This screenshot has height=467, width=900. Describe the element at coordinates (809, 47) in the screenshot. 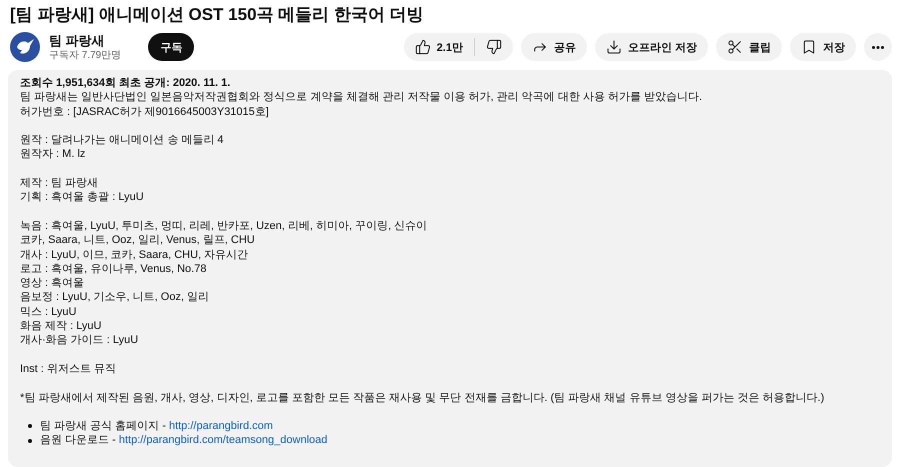

I see `bookmark-icon` at that location.